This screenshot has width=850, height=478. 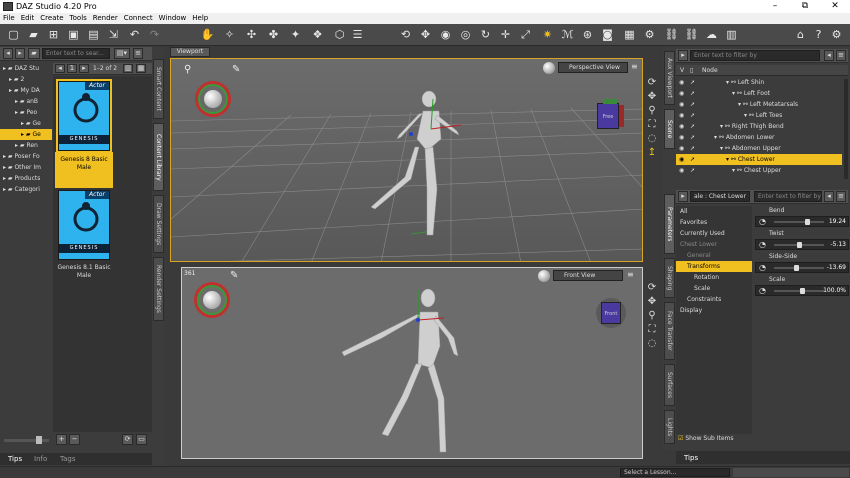 I want to click on remove-button: −, so click(x=74, y=439).